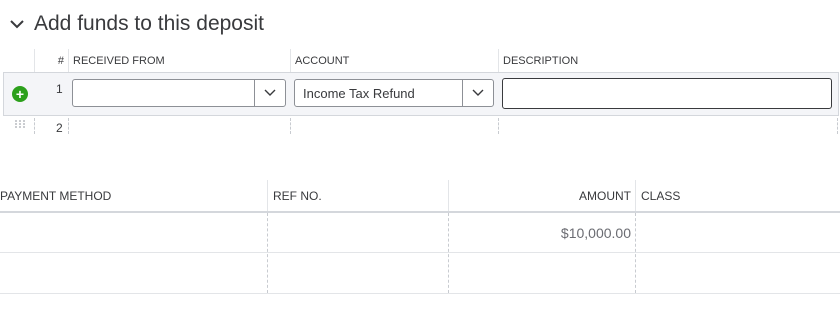 This screenshot has width=840, height=319. What do you see at coordinates (357, 195) in the screenshot?
I see `col-header-ref-no: REF NO.` at bounding box center [357, 195].